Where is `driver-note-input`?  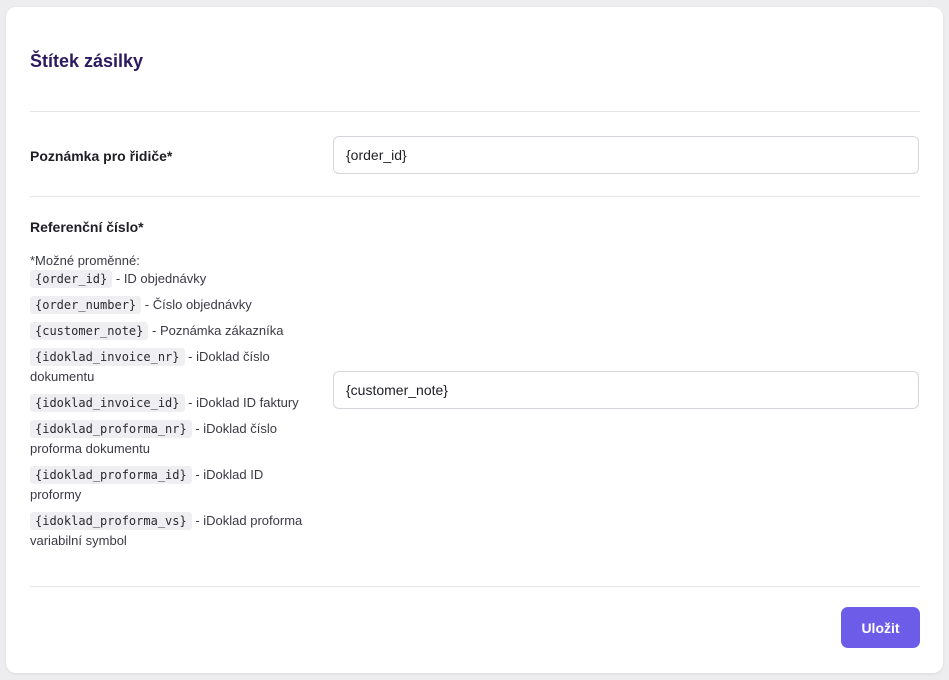 driver-note-input is located at coordinates (626, 155).